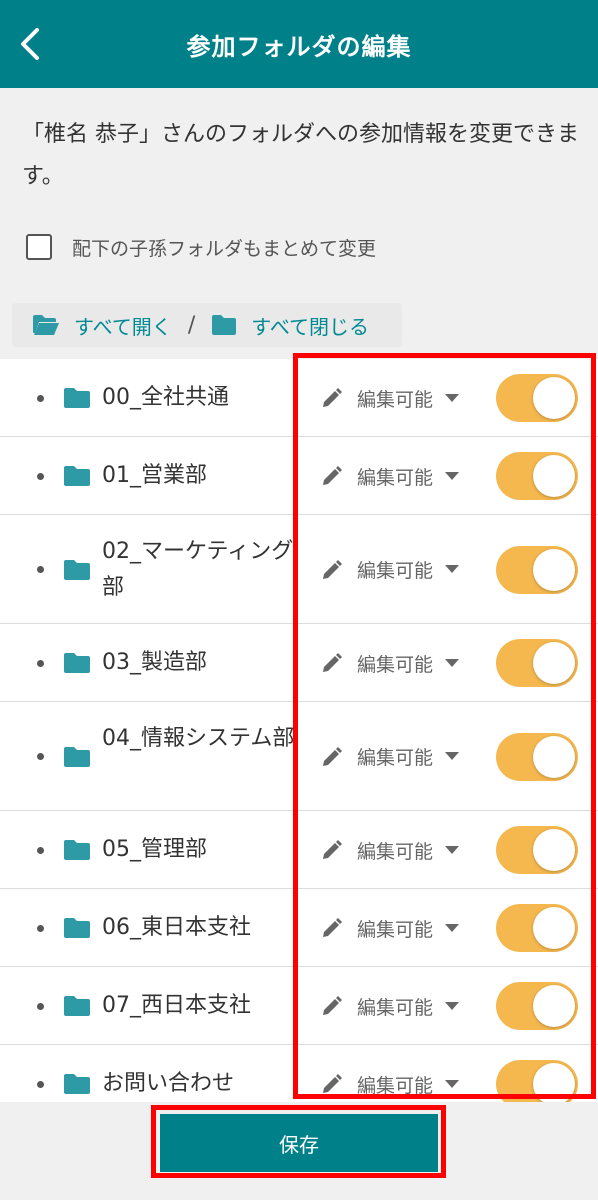  Describe the element at coordinates (165, 397) in the screenshot. I see `folder-name: 00_全社共通` at that location.